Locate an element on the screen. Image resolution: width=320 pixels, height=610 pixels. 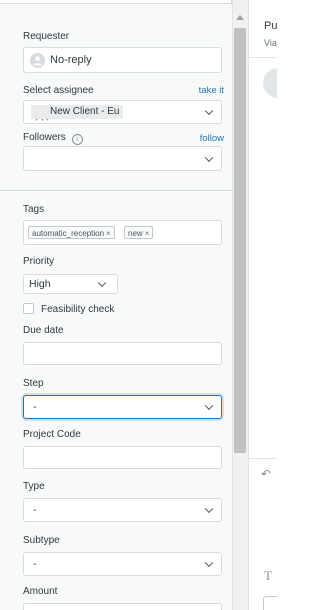
requester-value: No-reply is located at coordinates (71, 60).